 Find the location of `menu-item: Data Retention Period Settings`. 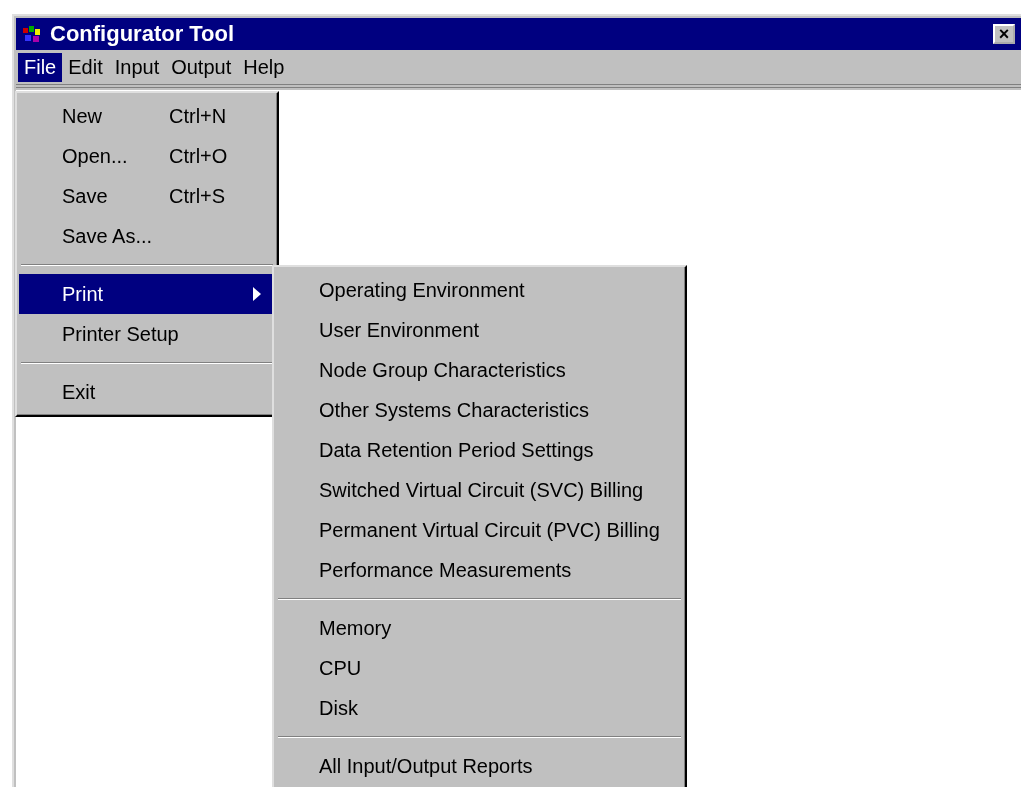

menu-item: Data Retention Period Settings is located at coordinates (479, 450).